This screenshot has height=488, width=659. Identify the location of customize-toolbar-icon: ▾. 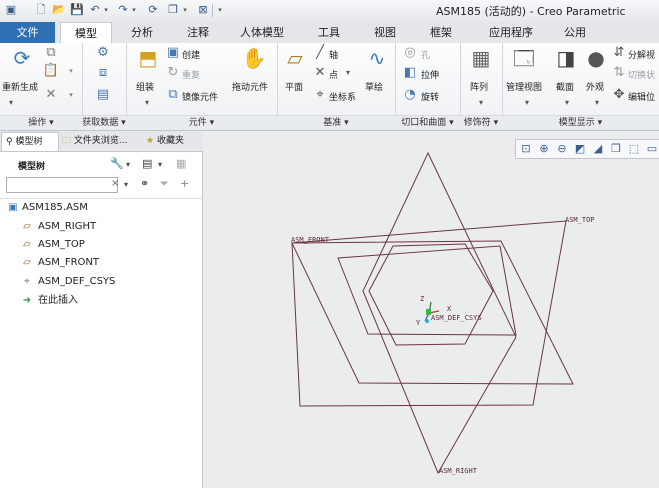
(220, 10).